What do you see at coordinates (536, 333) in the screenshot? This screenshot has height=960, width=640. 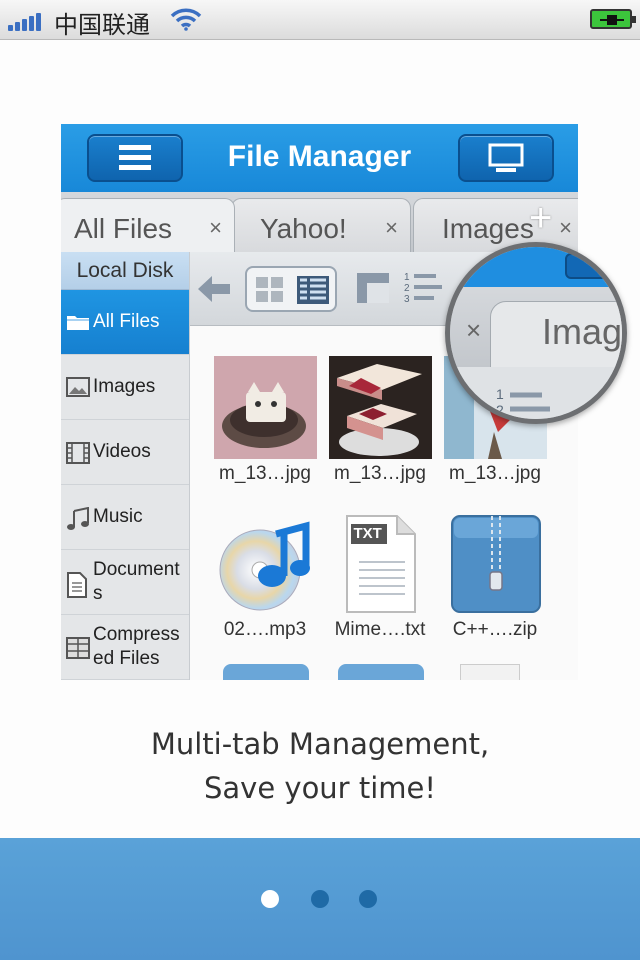 I see `magnifier-callout: × Image 1 2` at bounding box center [536, 333].